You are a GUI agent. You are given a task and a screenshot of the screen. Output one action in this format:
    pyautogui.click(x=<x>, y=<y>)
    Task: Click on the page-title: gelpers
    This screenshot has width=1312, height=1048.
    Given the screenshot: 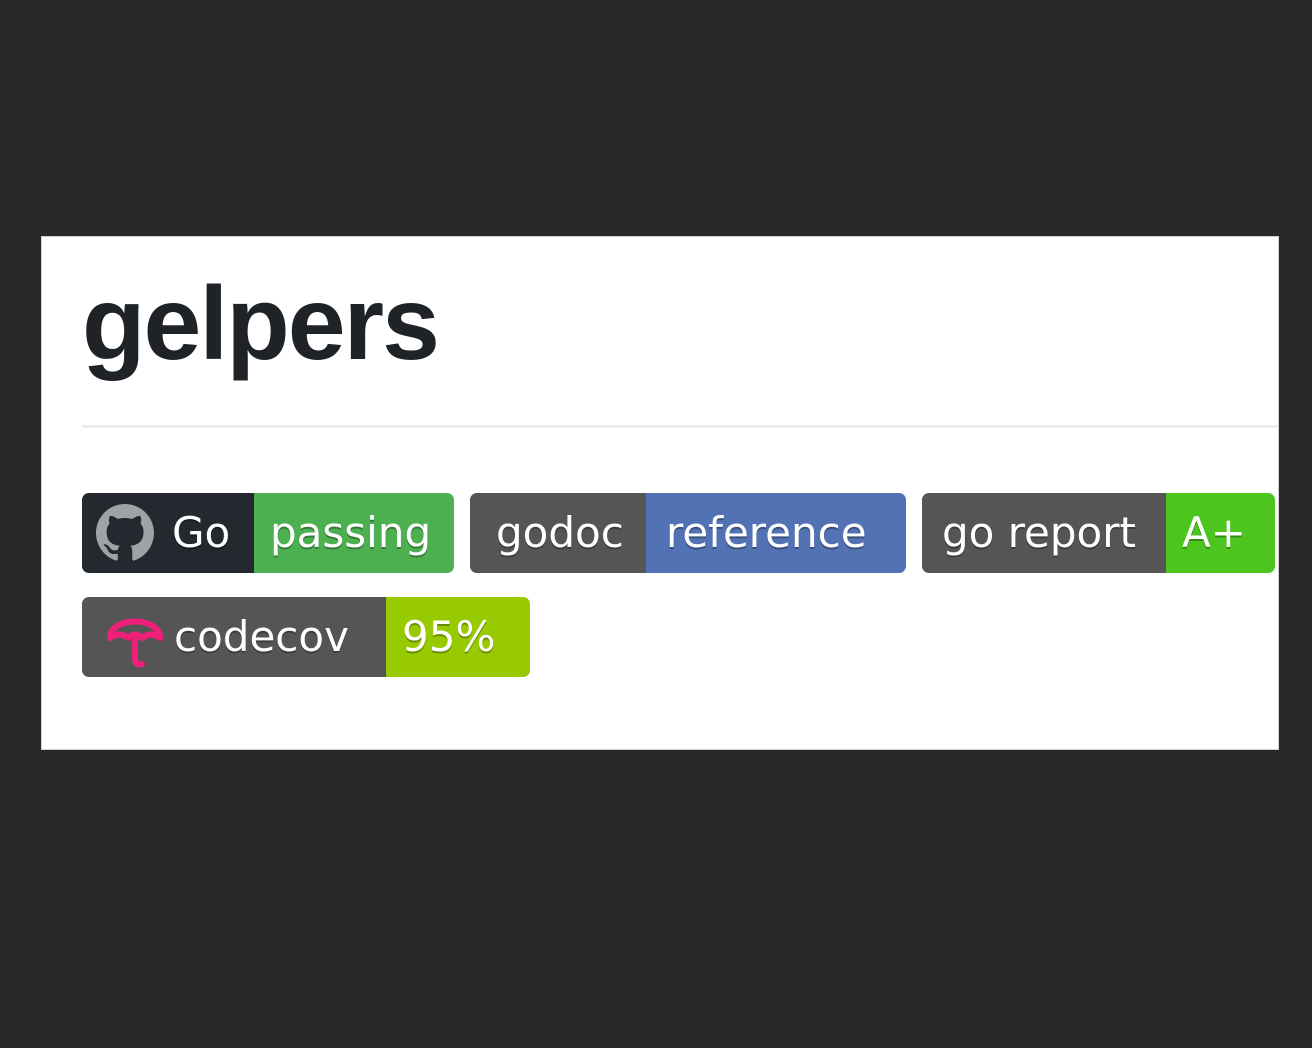 What is the action you would take?
    pyautogui.click(x=261, y=324)
    